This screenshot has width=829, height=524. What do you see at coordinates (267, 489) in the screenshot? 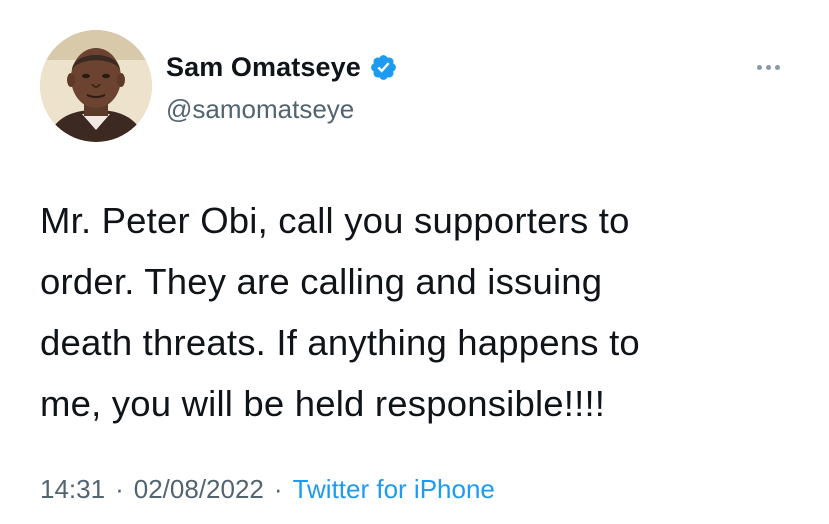
I see `tweet-meta: 14:31 · 02/08/2022 · Twitter for iPhone` at bounding box center [267, 489].